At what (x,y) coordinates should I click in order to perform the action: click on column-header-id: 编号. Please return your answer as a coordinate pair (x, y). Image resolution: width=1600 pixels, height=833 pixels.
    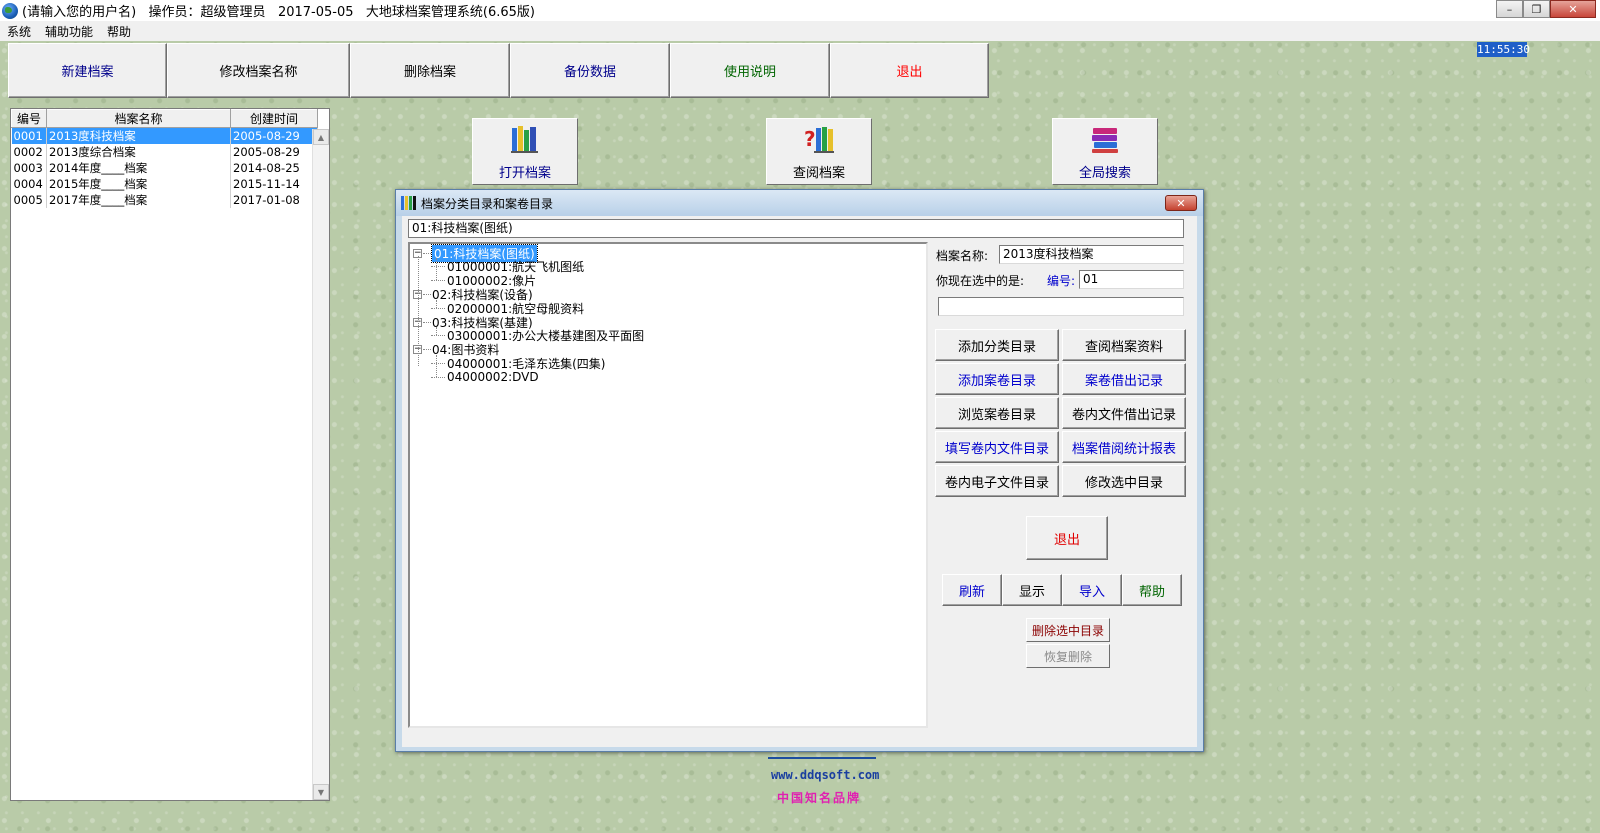
    Looking at the image, I should click on (29, 118).